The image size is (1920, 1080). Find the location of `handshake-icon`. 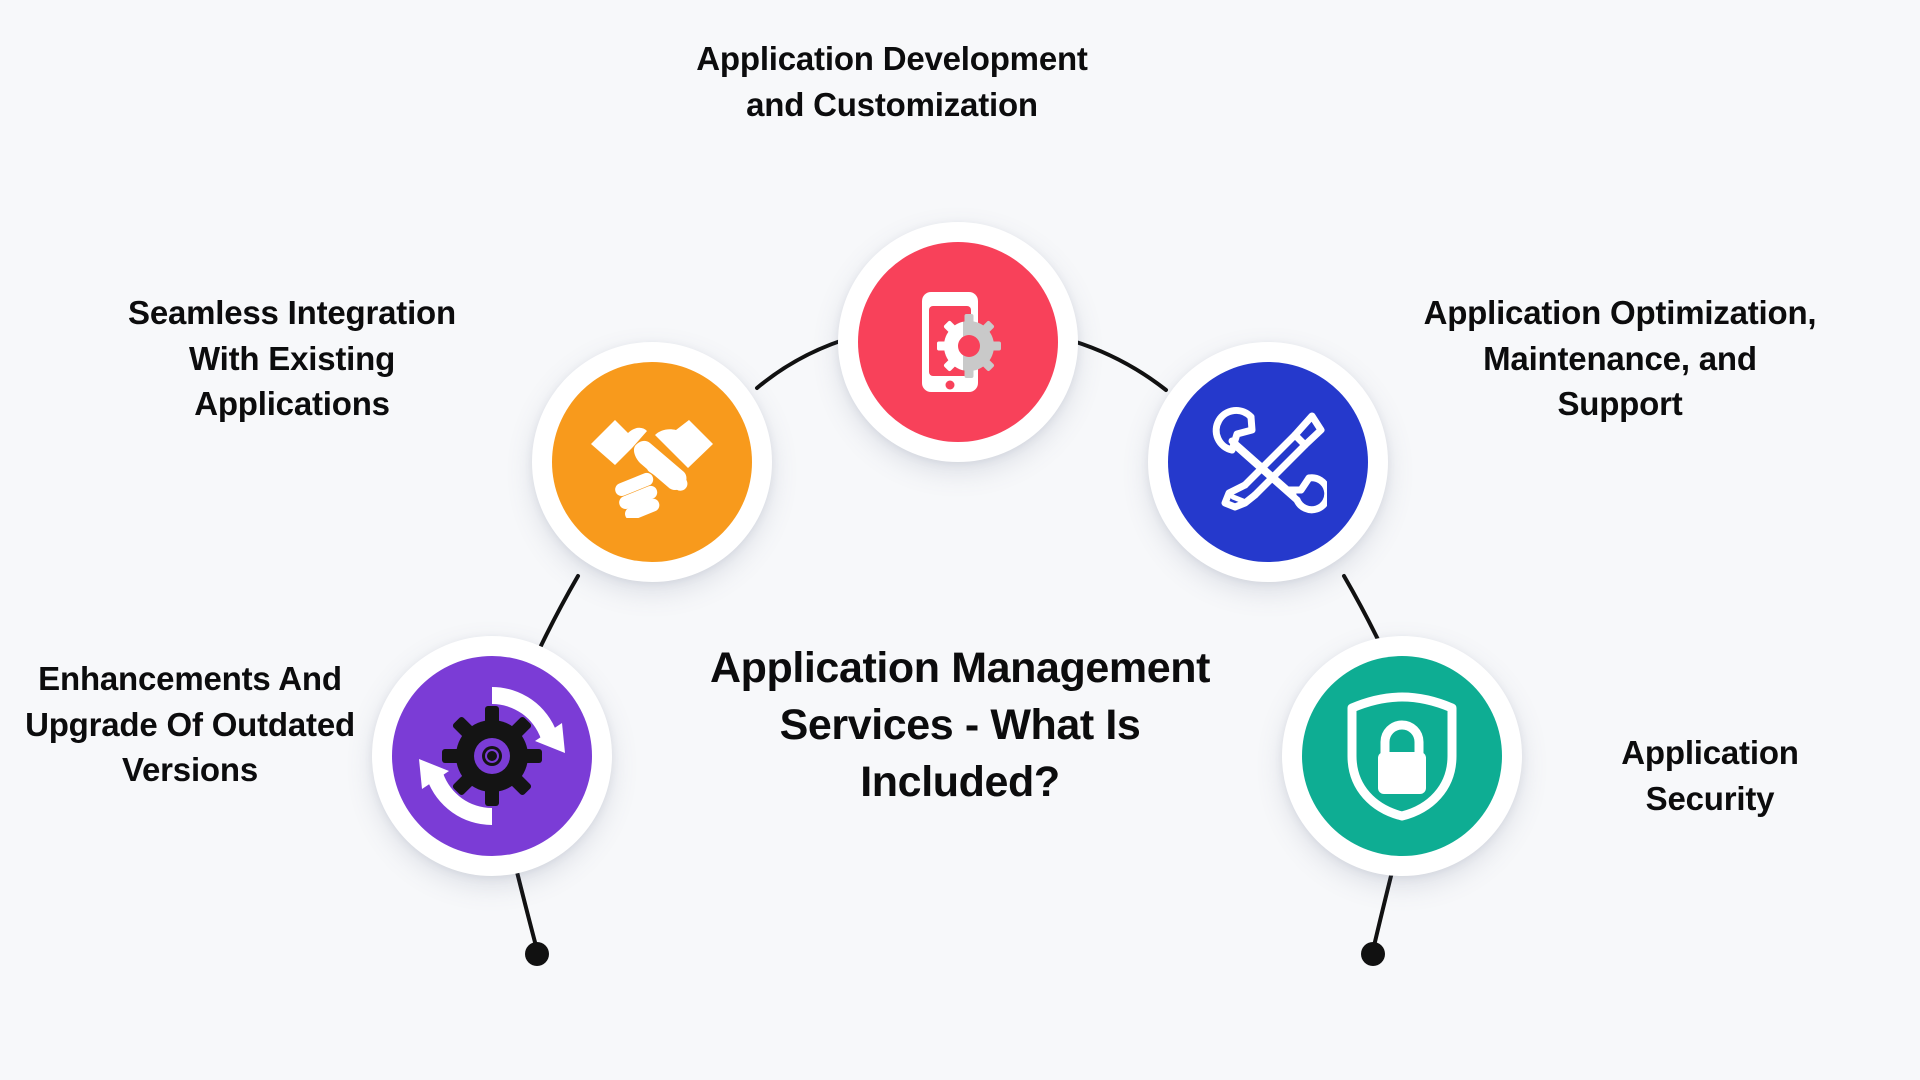

handshake-icon is located at coordinates (652, 462).